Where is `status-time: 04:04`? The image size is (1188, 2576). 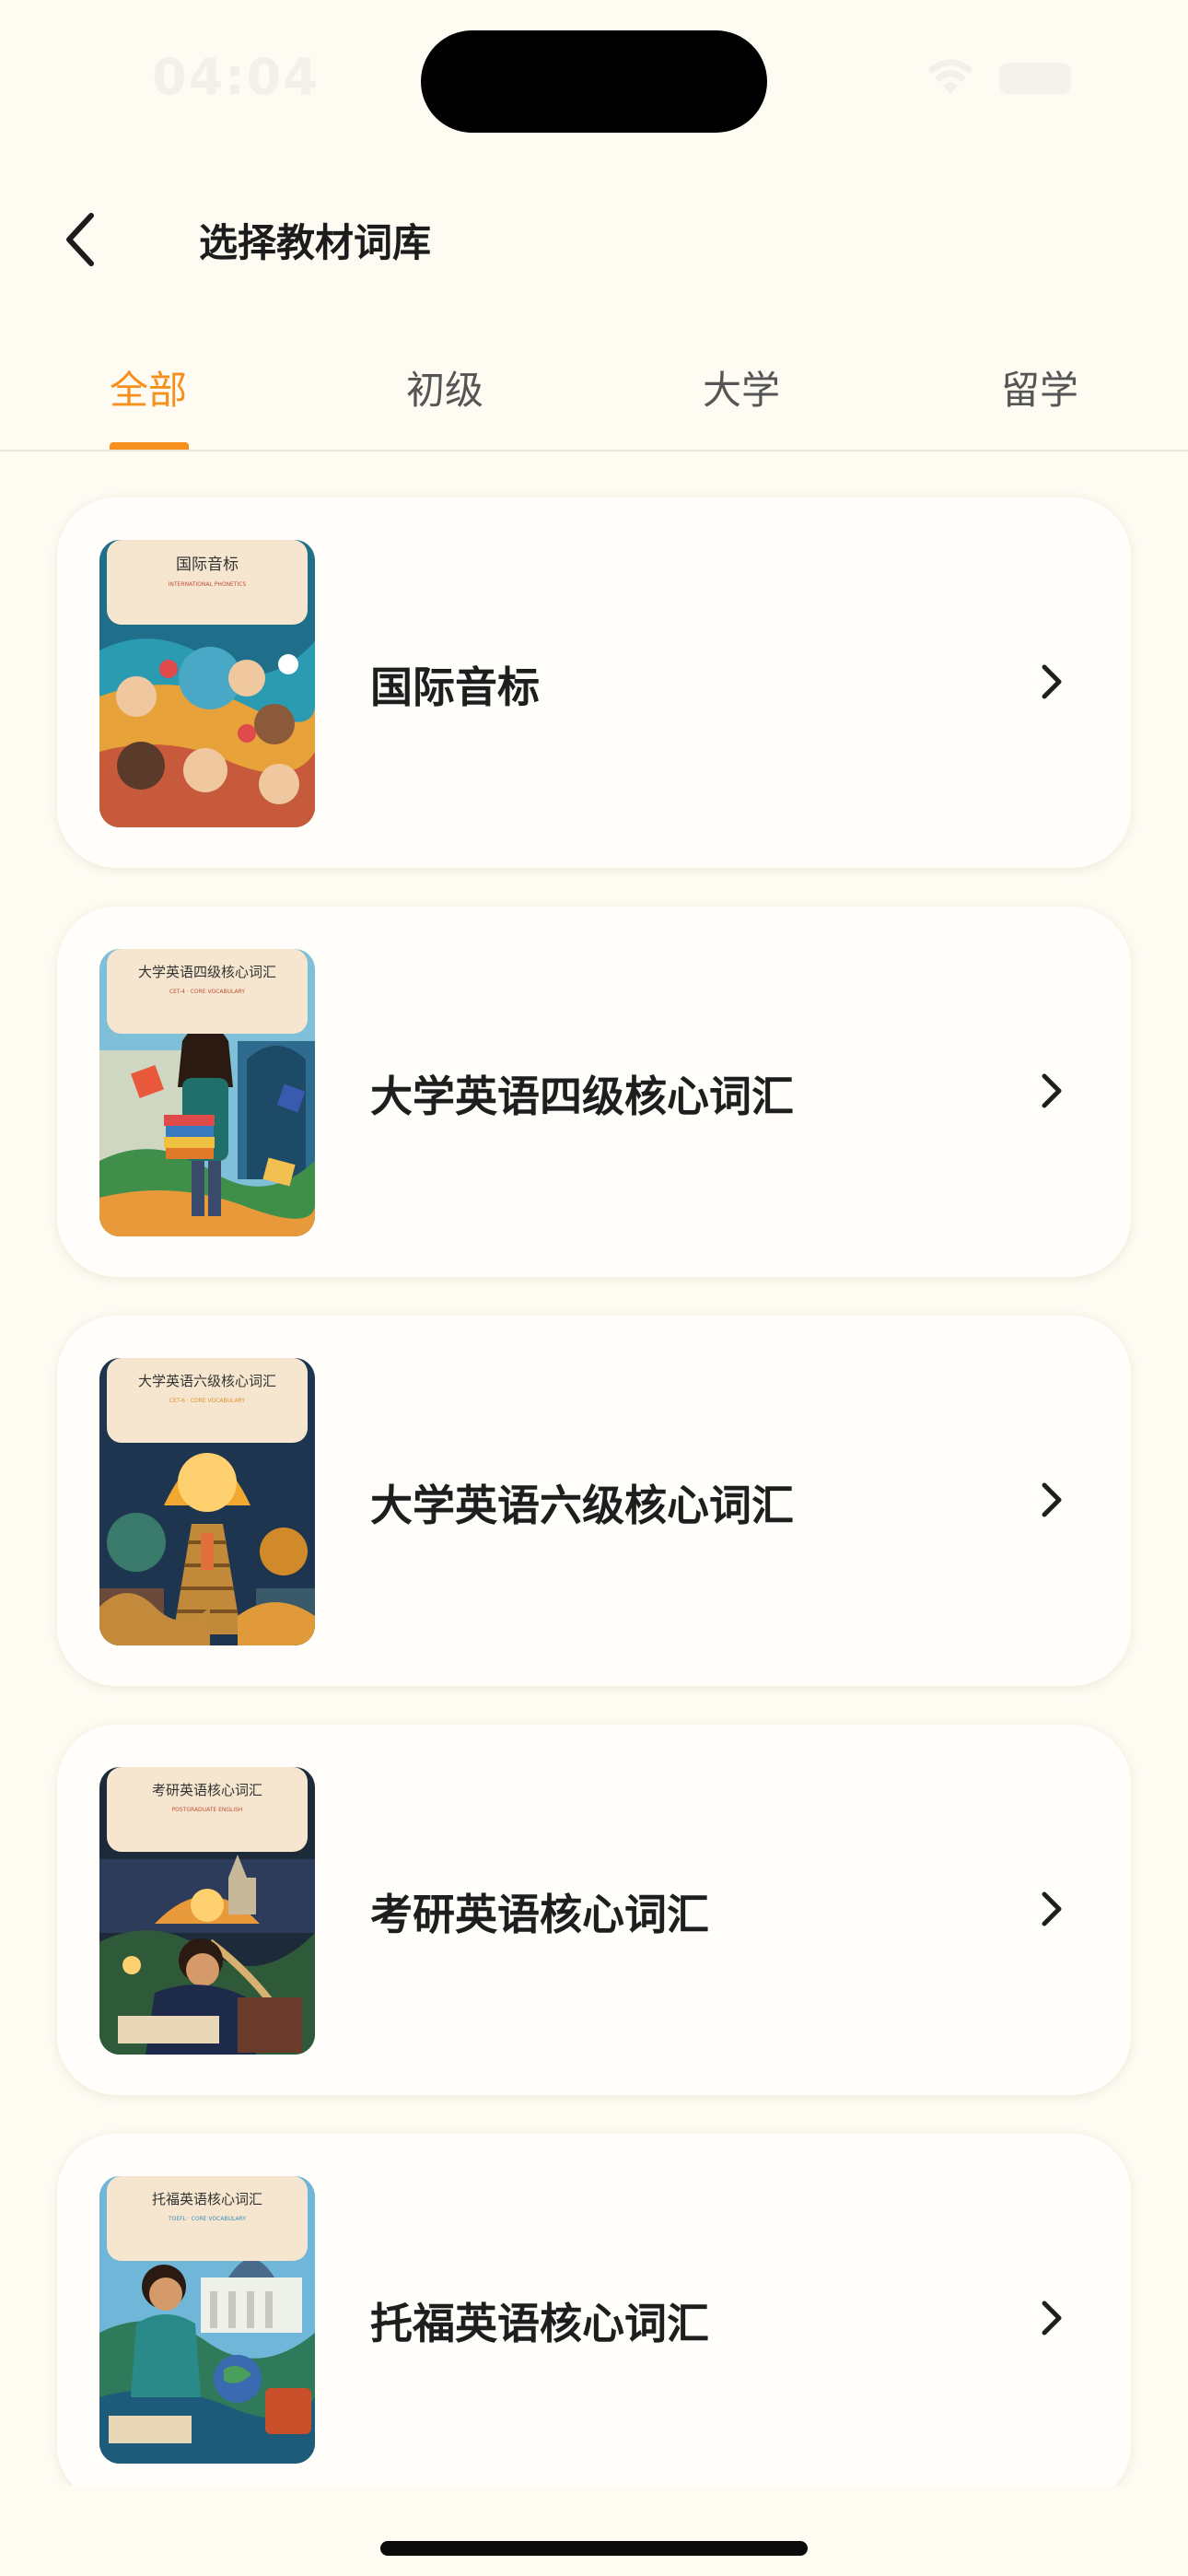
status-time: 04:04 is located at coordinates (236, 77).